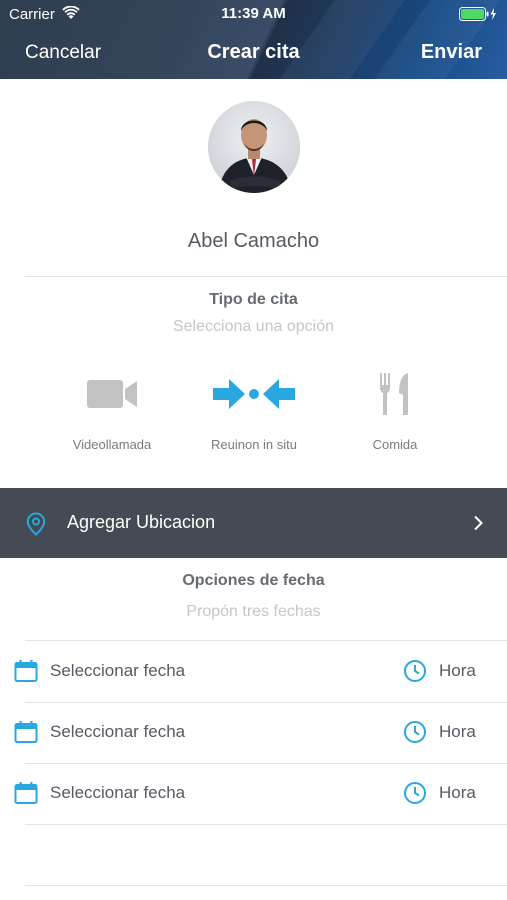 The image size is (507, 900). What do you see at coordinates (112, 444) in the screenshot?
I see `option-label: Videollamada` at bounding box center [112, 444].